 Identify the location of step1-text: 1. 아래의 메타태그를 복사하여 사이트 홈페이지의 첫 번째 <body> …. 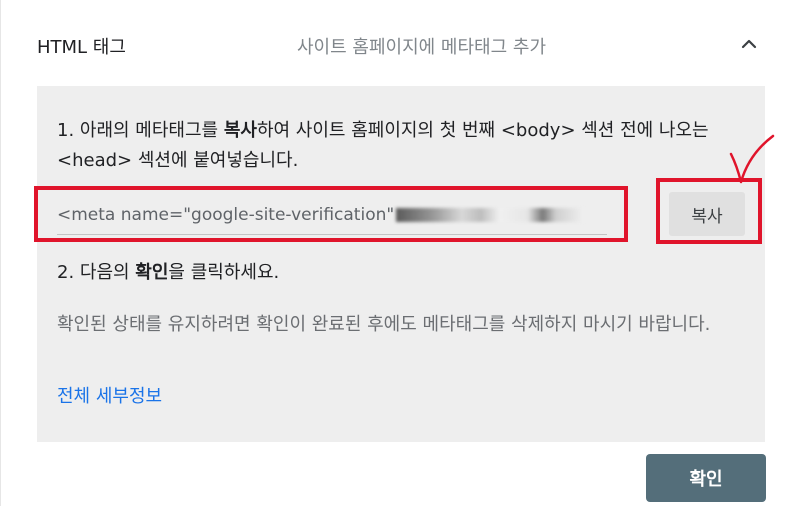
(402, 146).